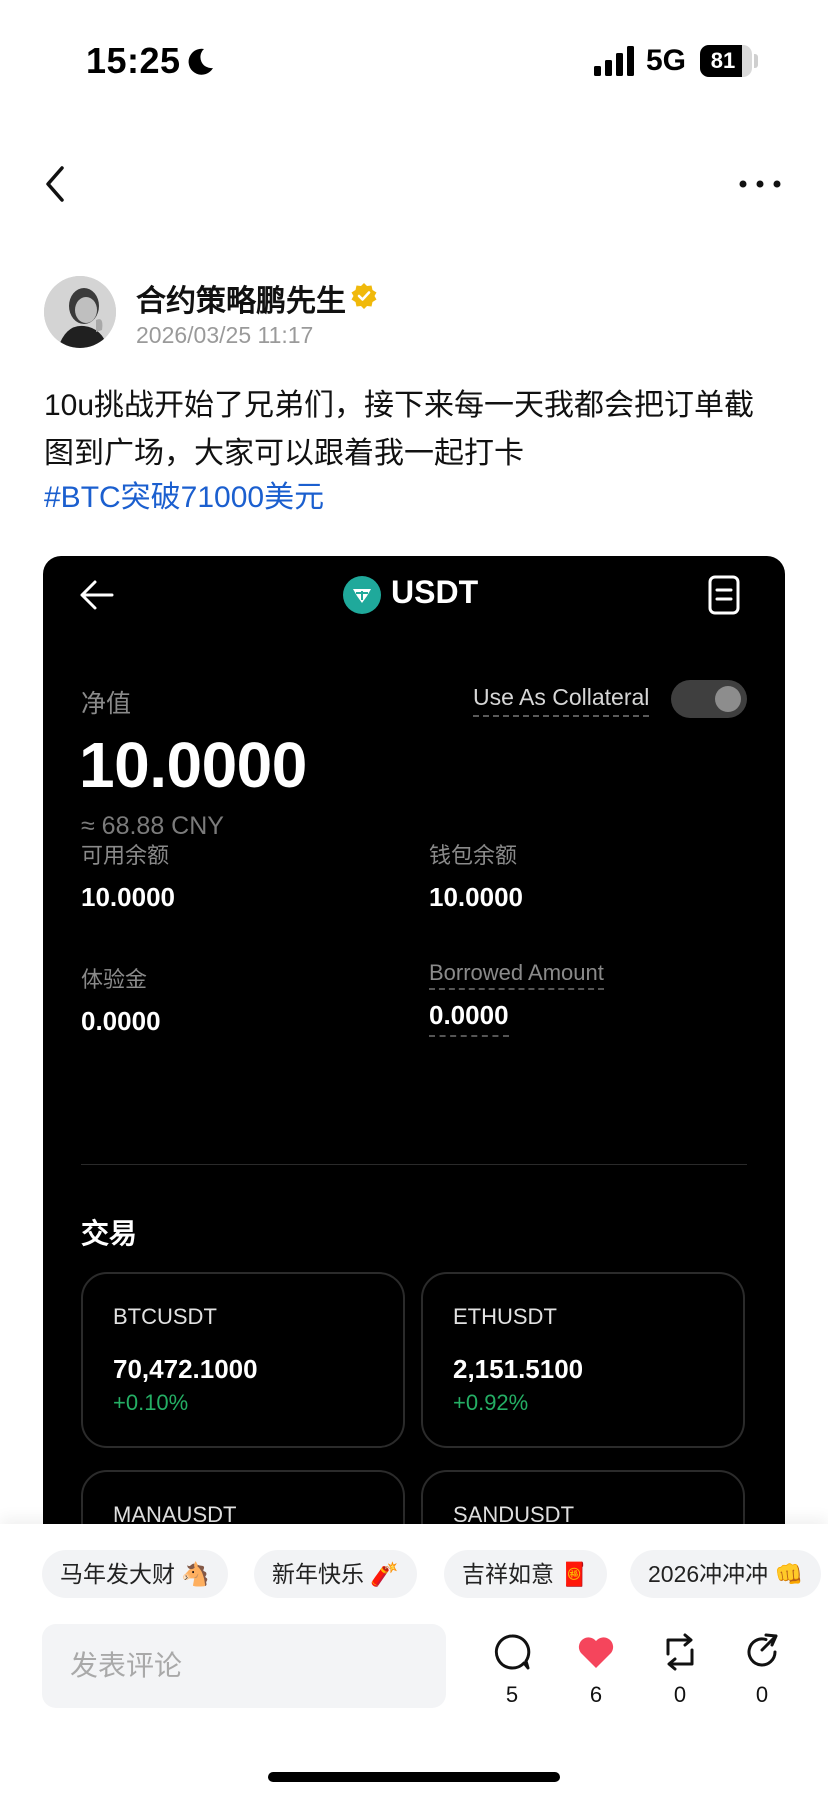 The width and height of the screenshot is (828, 1796). What do you see at coordinates (491, 1402) in the screenshot?
I see `pair-change: +0.92%` at bounding box center [491, 1402].